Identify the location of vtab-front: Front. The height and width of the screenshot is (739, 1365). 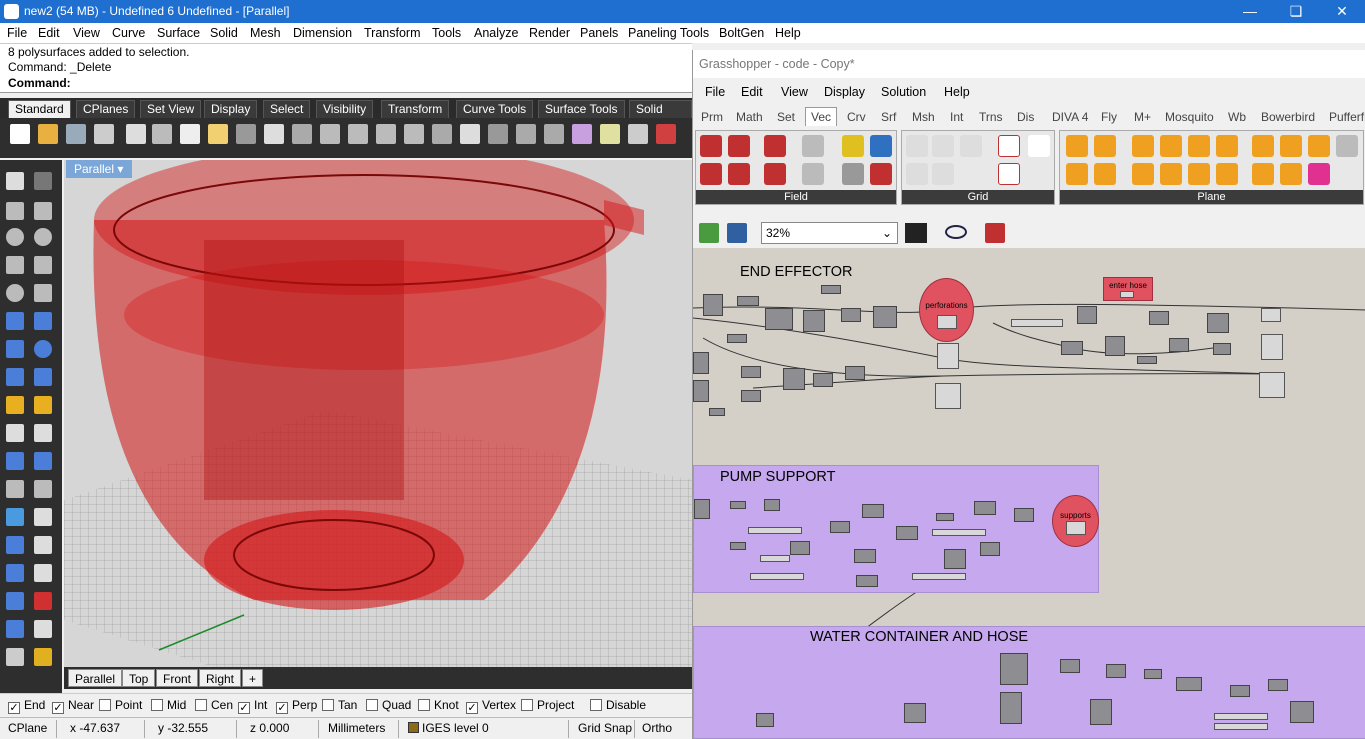
(177, 678).